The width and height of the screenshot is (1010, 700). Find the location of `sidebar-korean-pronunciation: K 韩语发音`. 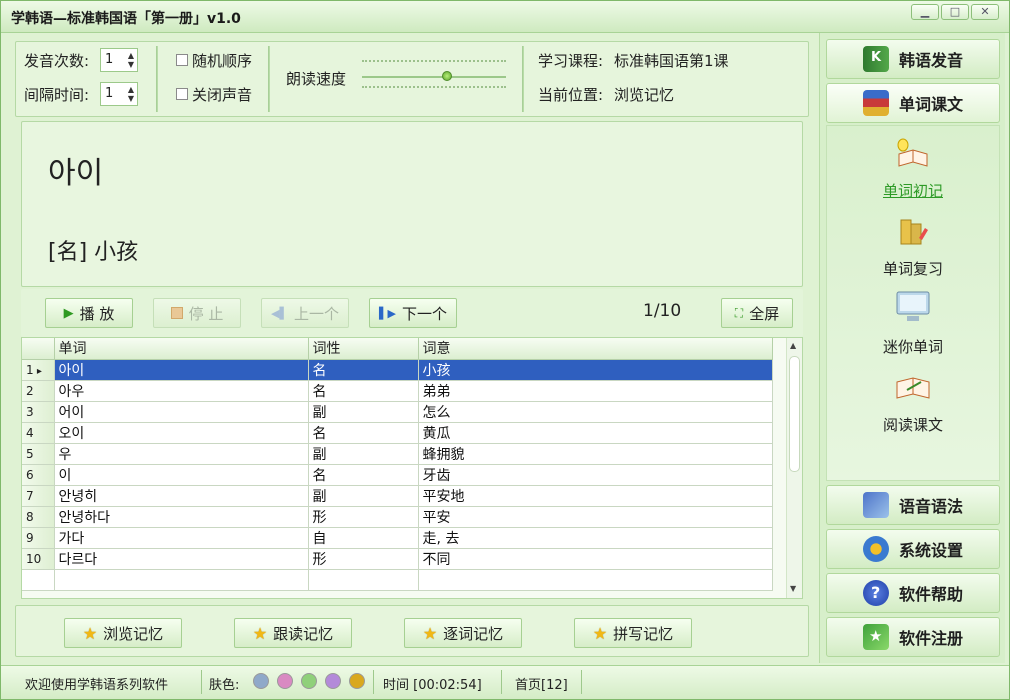

sidebar-korean-pronunciation: K 韩语发音 is located at coordinates (913, 59).